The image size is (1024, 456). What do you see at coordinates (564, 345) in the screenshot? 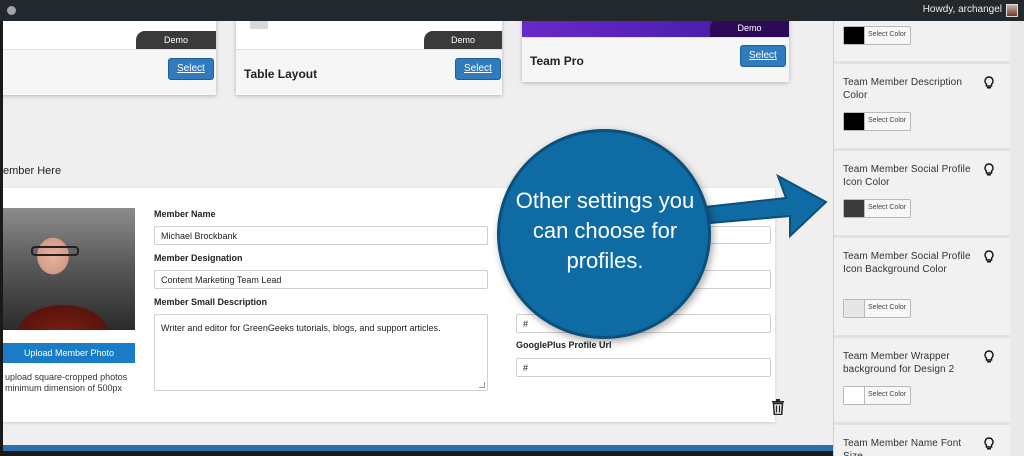
I see `googleplus-label: GooglePlus Profile Url` at bounding box center [564, 345].